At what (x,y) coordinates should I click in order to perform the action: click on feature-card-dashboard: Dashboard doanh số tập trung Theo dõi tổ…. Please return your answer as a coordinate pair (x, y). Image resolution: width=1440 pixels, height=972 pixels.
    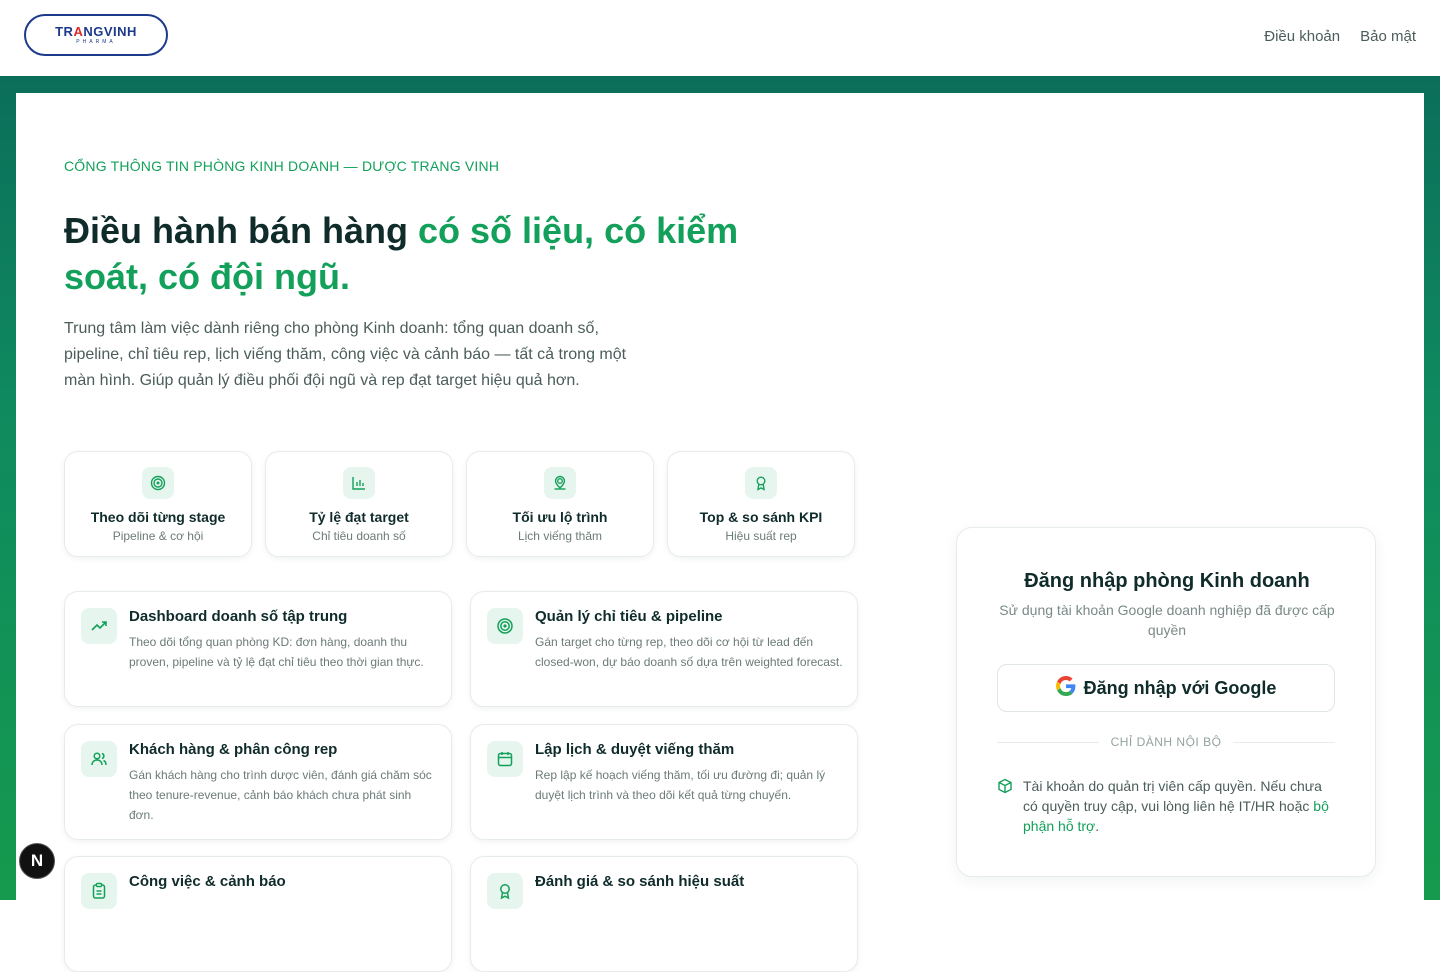
    Looking at the image, I should click on (258, 649).